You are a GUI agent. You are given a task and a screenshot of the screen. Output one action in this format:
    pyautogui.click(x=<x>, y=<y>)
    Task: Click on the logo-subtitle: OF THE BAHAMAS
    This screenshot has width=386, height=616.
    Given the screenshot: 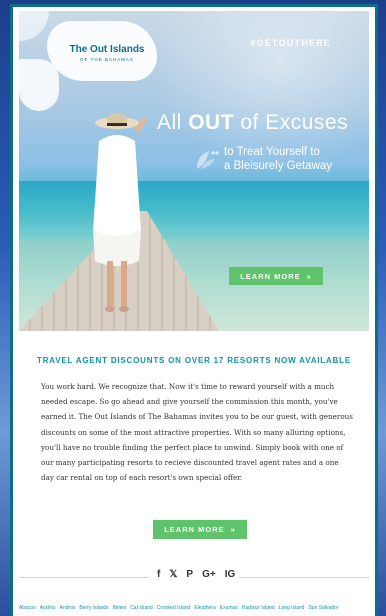 What is the action you would take?
    pyautogui.click(x=107, y=59)
    